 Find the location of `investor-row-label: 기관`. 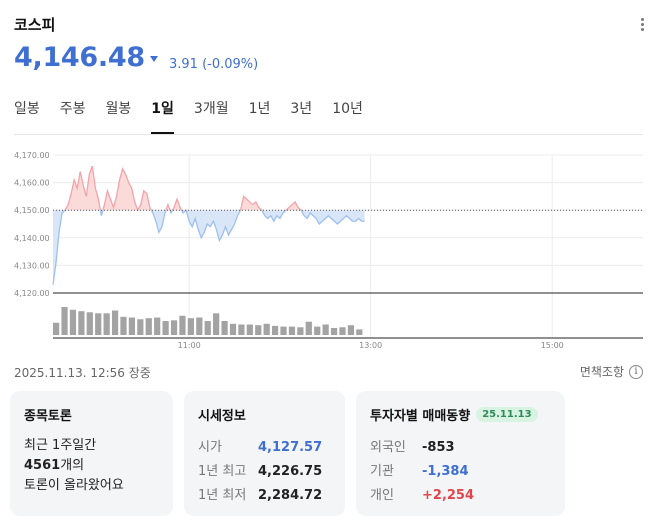

investor-row-label: 기관 is located at coordinates (382, 471).